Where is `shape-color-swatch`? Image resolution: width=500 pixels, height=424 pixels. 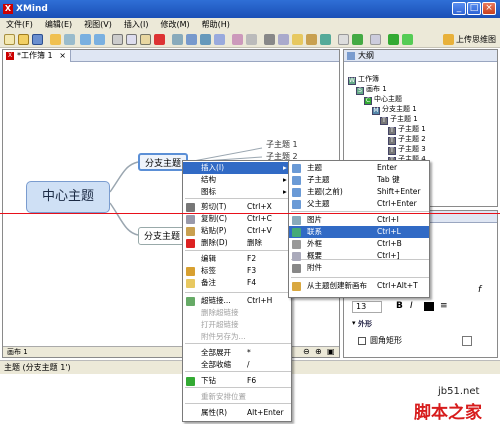 shape-color-swatch is located at coordinates (467, 341).